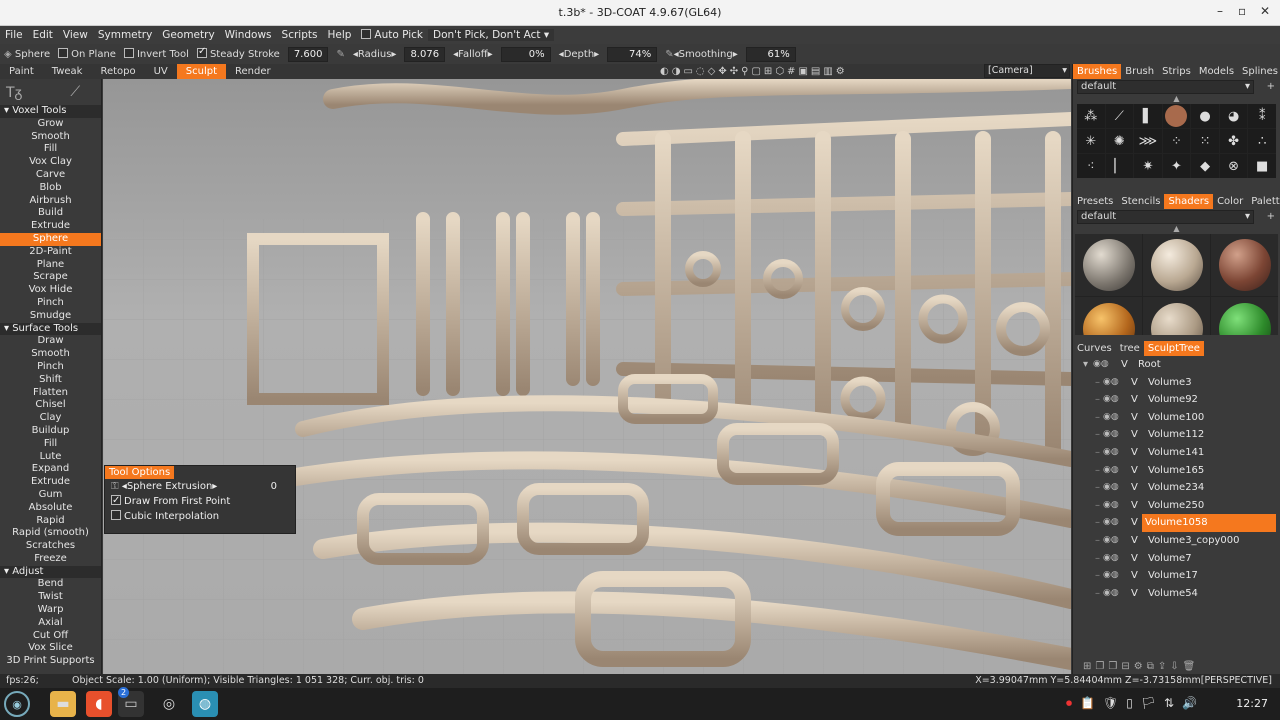 Image resolution: width=1280 pixels, height=720 pixels. I want to click on export-icon: ⇪, so click(1164, 666).